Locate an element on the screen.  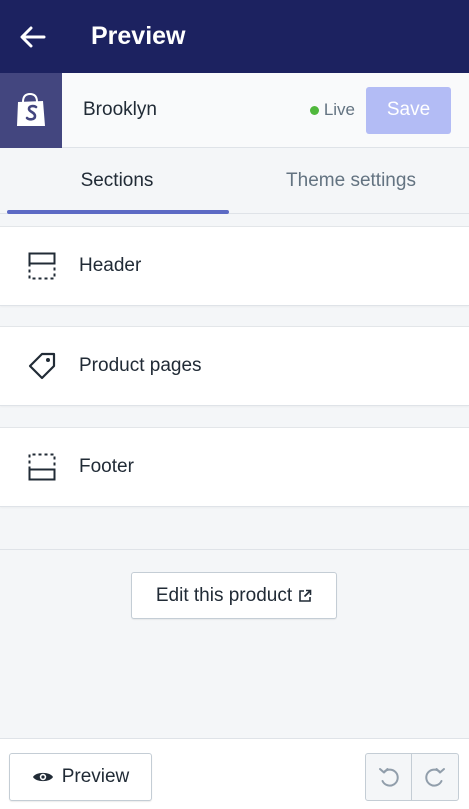
edit-product-label: Edit this product is located at coordinates (224, 595).